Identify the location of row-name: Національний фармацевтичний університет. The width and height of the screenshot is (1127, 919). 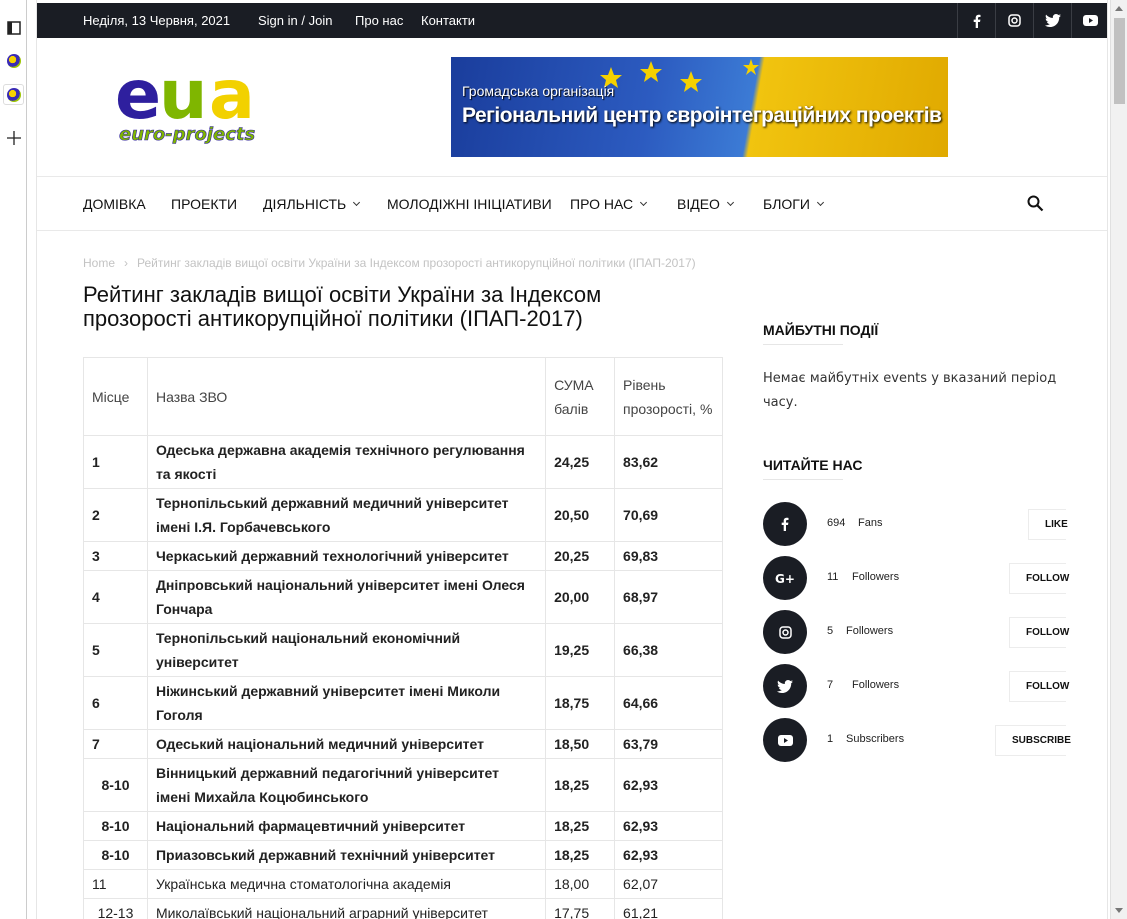
(346, 826).